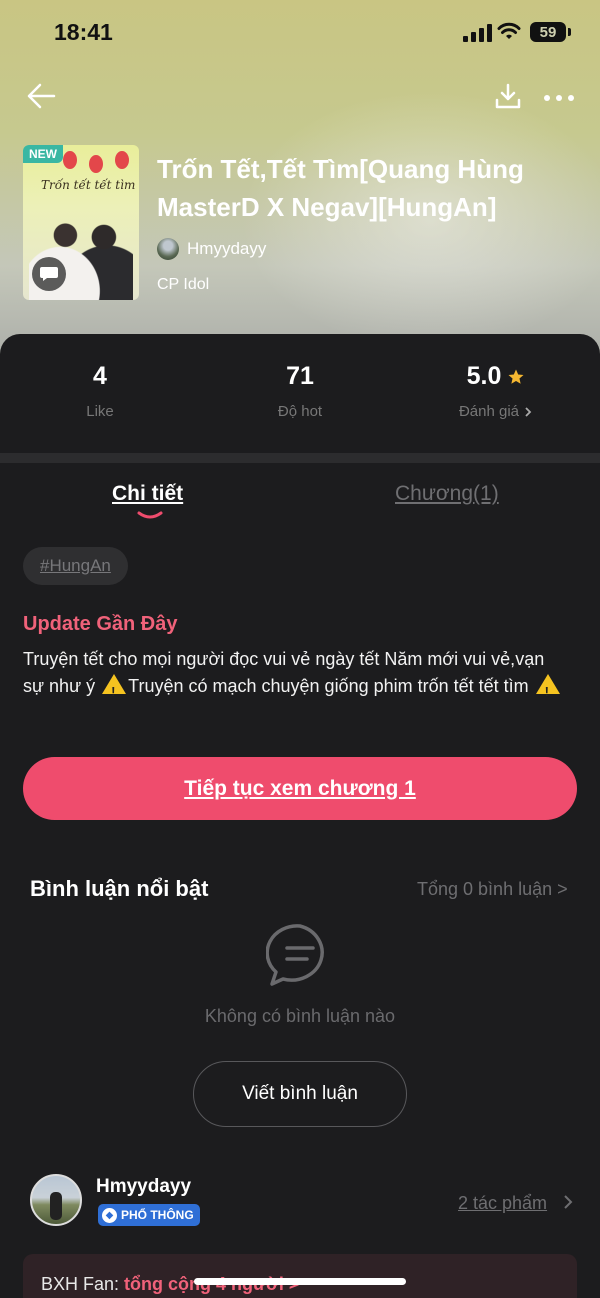 This screenshot has height=1298, width=600. What do you see at coordinates (100, 624) in the screenshot?
I see `update-title: Update Gần Đây` at bounding box center [100, 624].